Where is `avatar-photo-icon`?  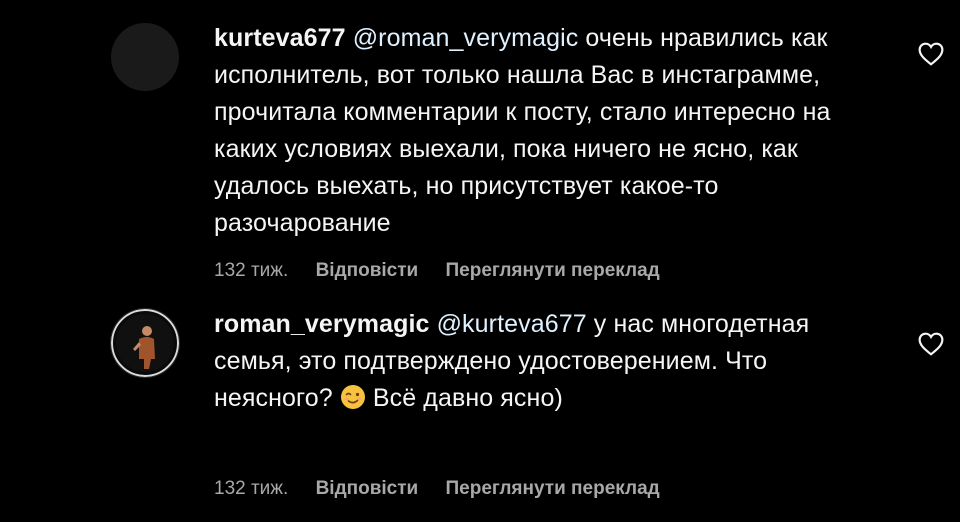 avatar-photo-icon is located at coordinates (145, 343).